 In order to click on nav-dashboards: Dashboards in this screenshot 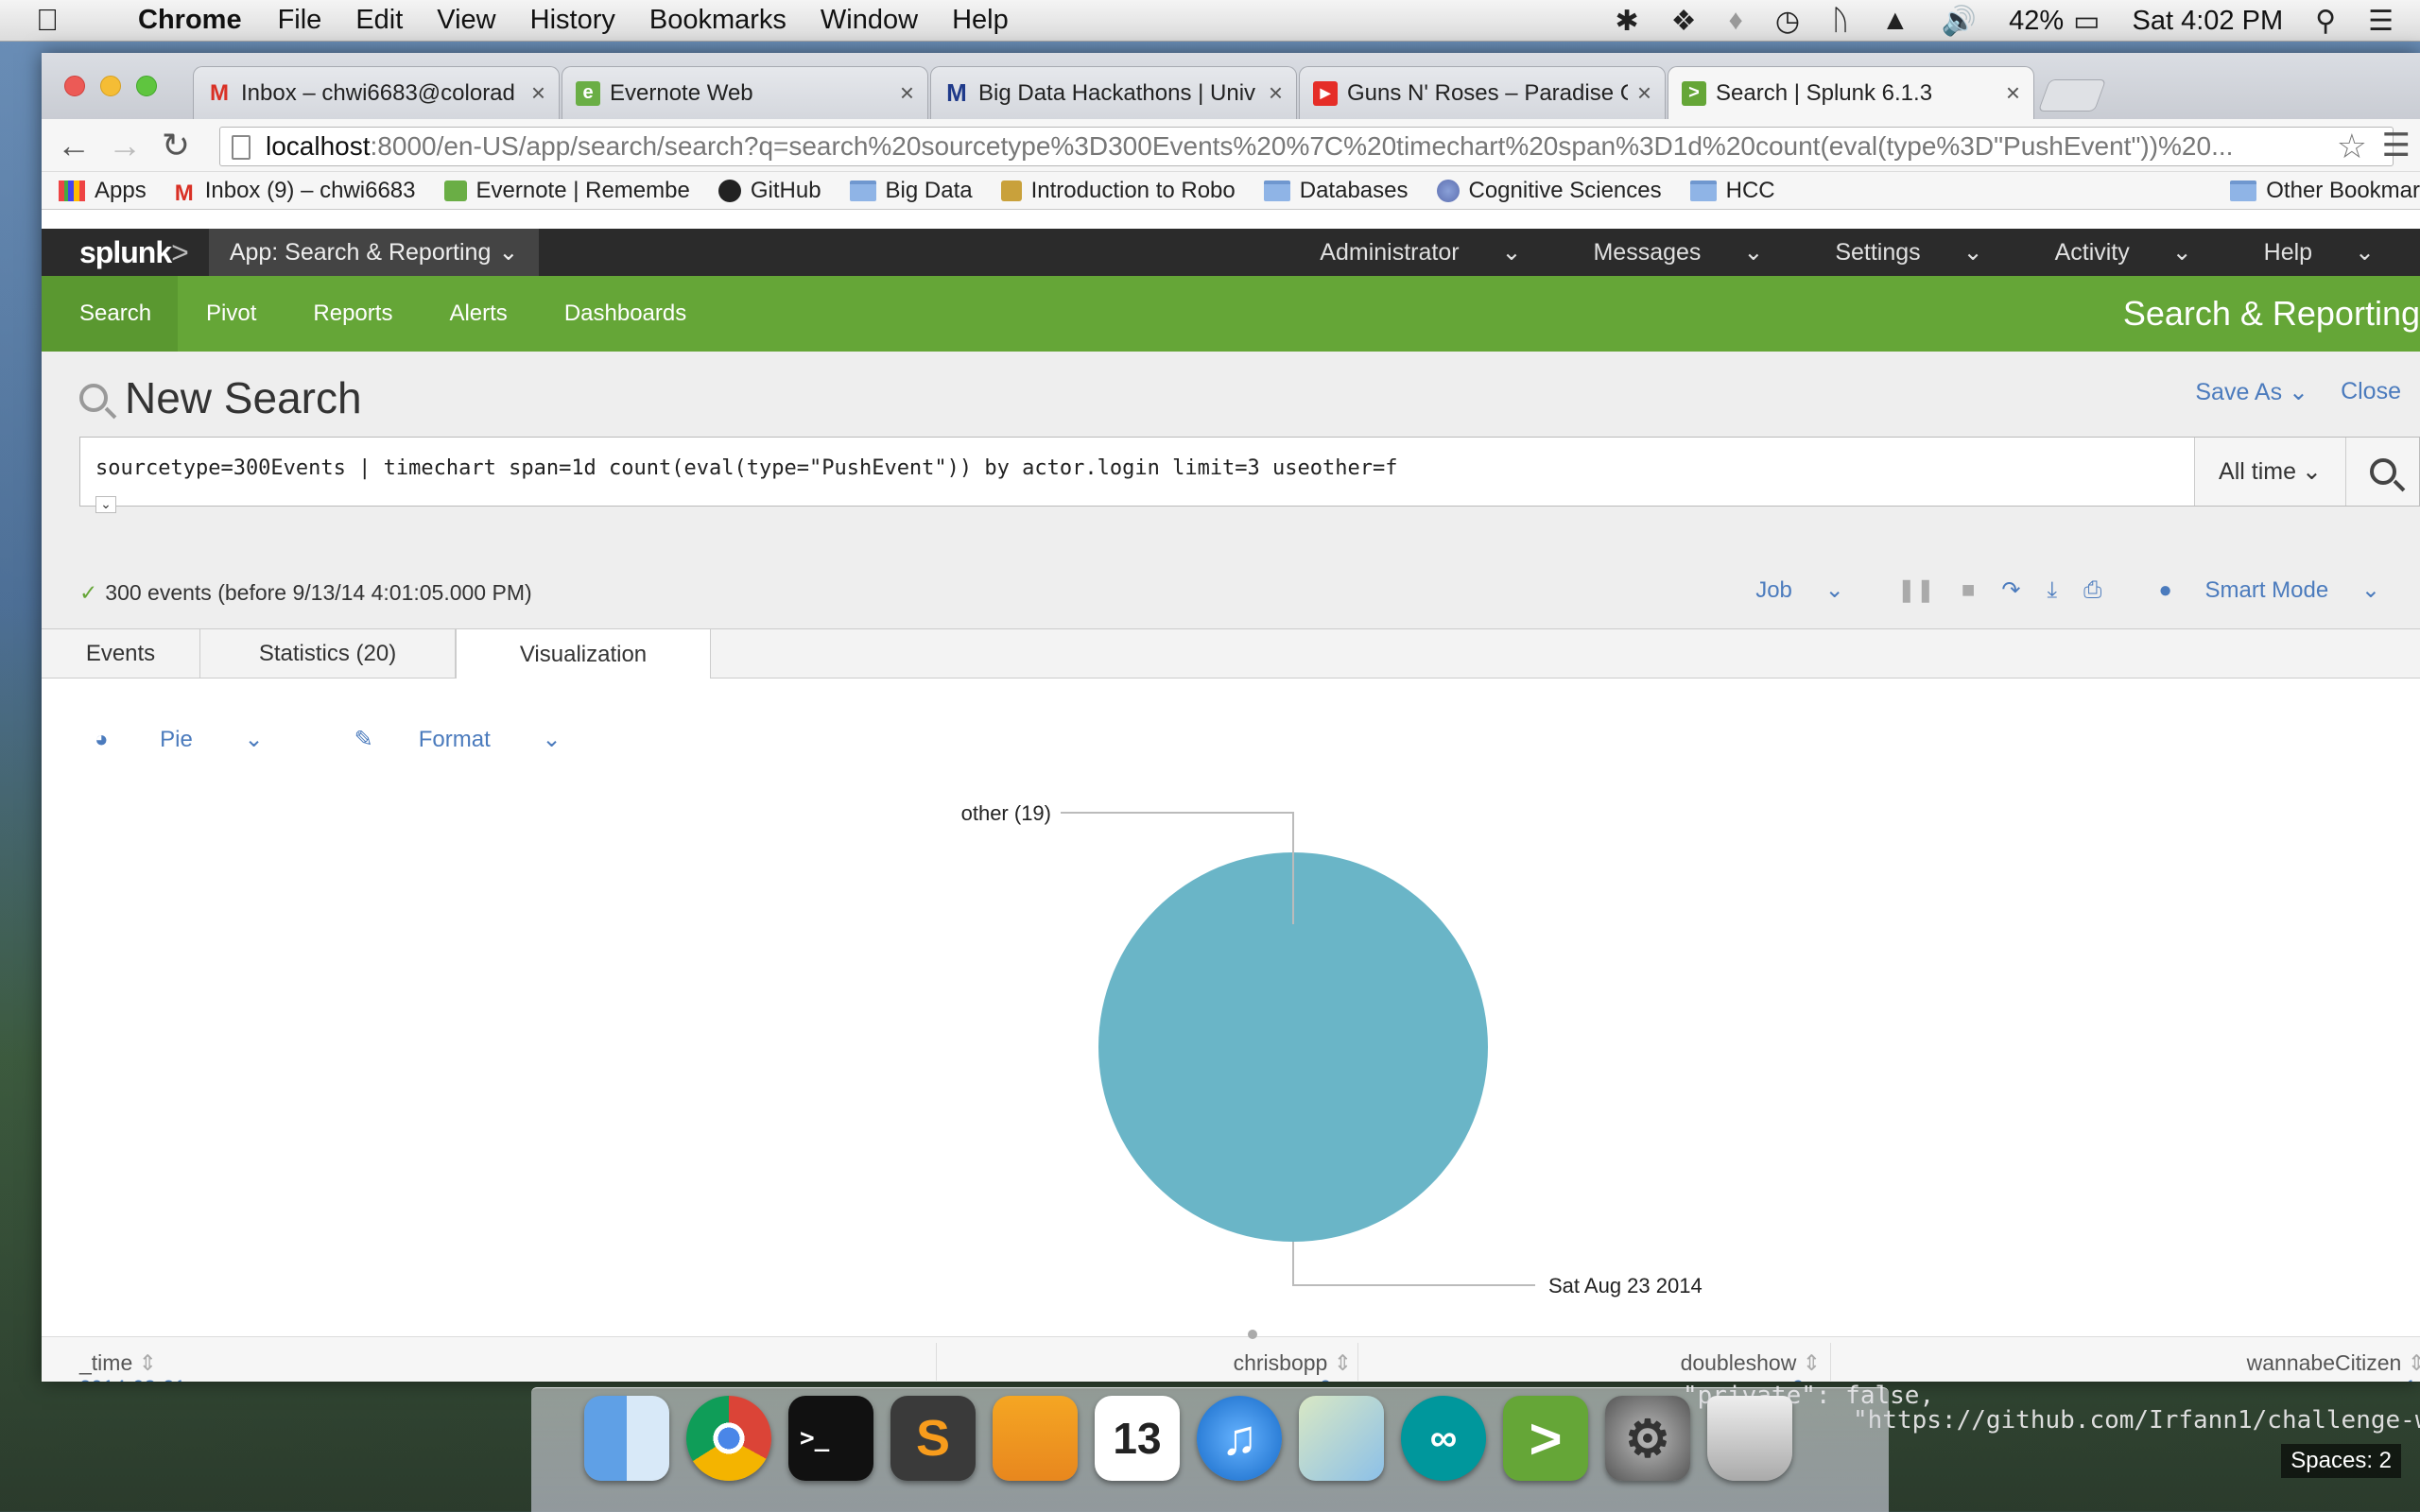, I will do `click(625, 314)`.